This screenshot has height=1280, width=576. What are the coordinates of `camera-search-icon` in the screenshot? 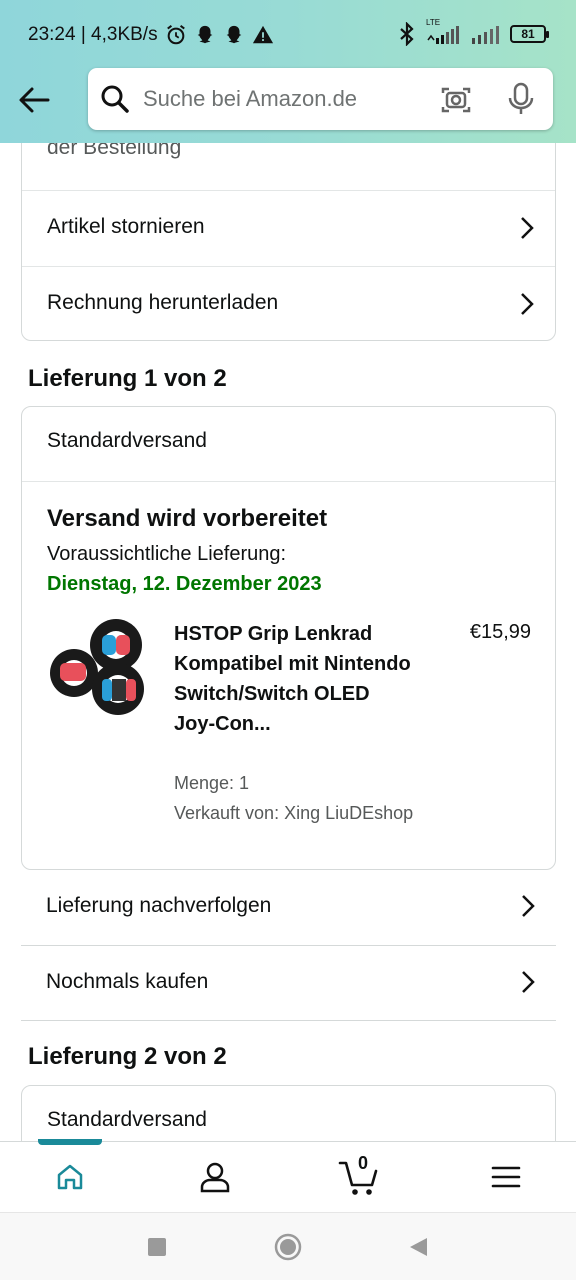 It's located at (456, 100).